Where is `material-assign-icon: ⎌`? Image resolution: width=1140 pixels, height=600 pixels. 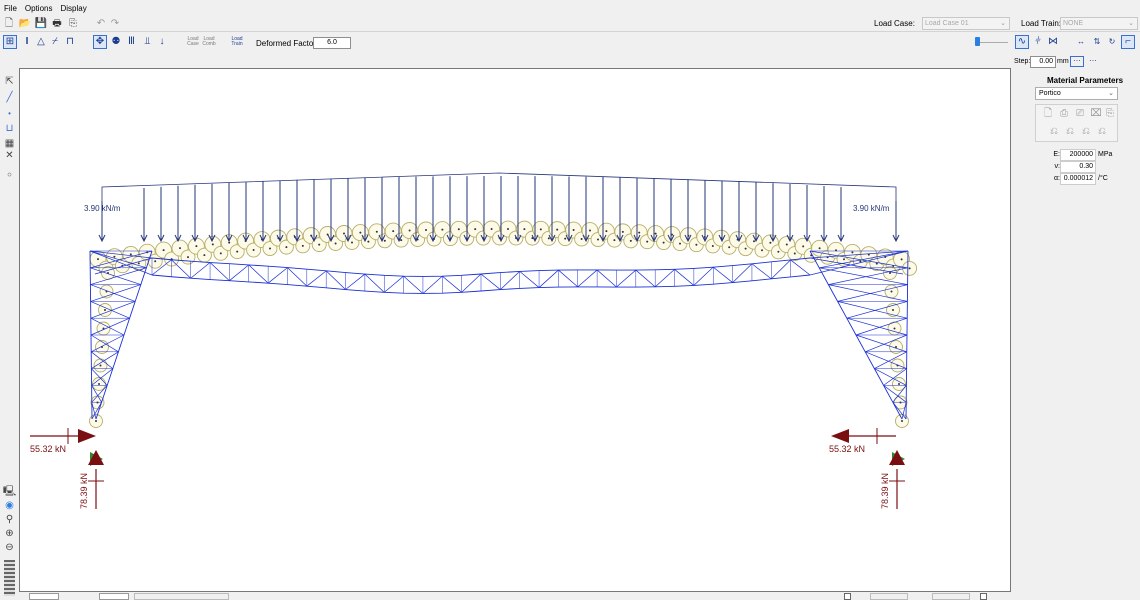
material-assign-icon: ⎌ is located at coordinates (1054, 132).